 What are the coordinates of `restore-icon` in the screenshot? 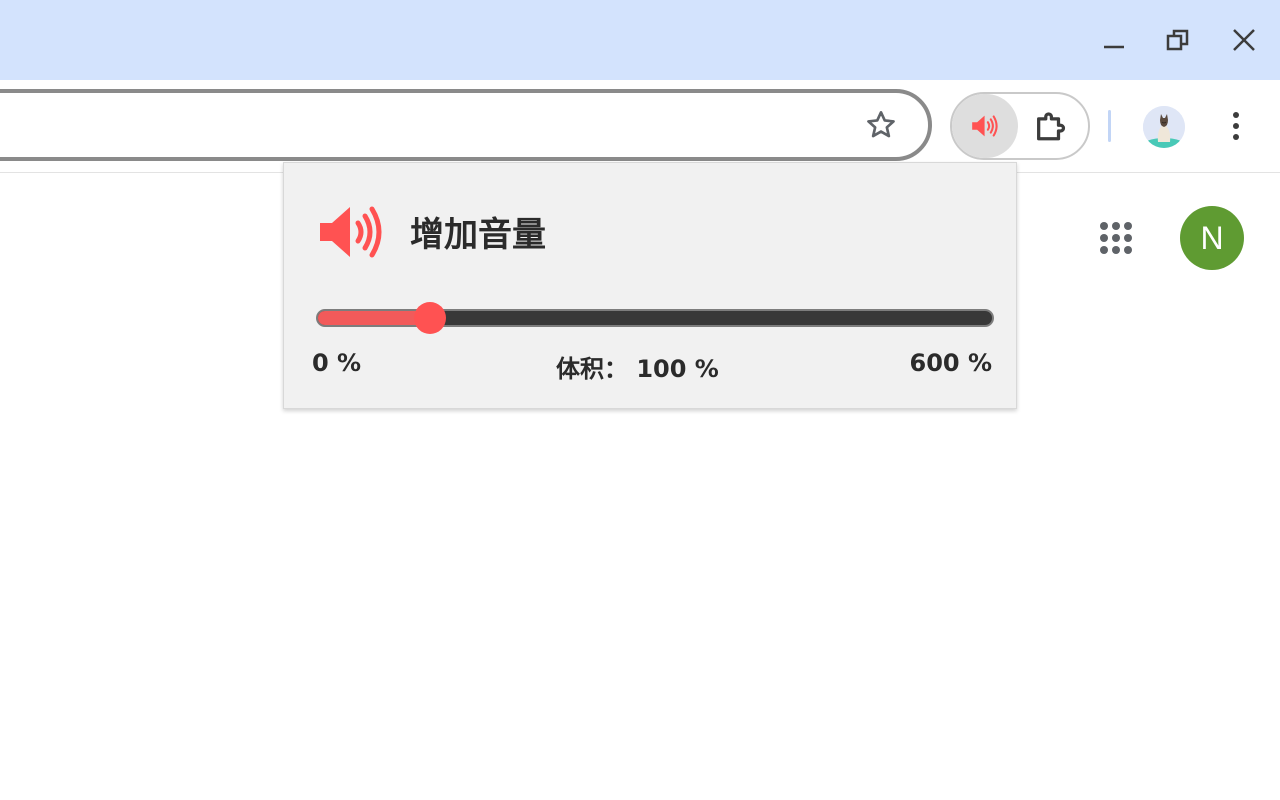 It's located at (1177, 40).